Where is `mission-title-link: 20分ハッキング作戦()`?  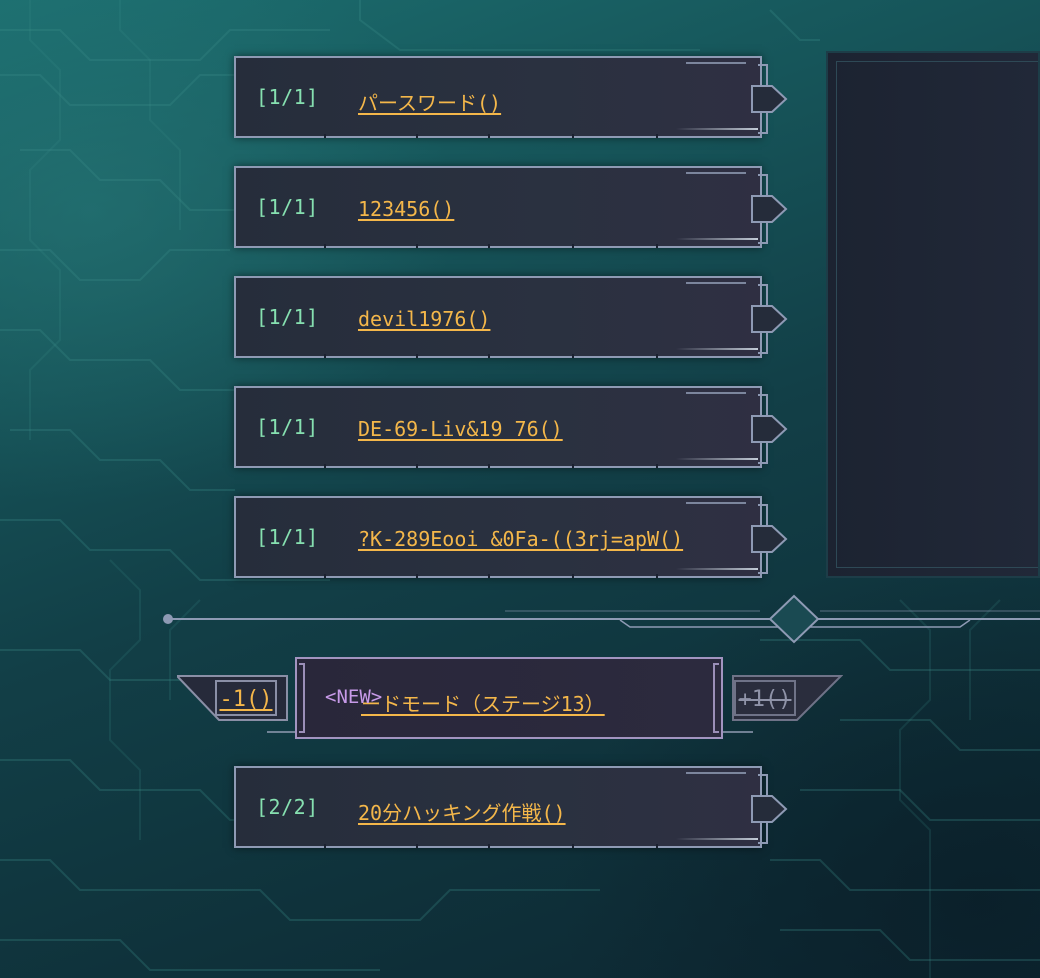
mission-title-link: 20分ハッキング作戦() is located at coordinates (462, 811).